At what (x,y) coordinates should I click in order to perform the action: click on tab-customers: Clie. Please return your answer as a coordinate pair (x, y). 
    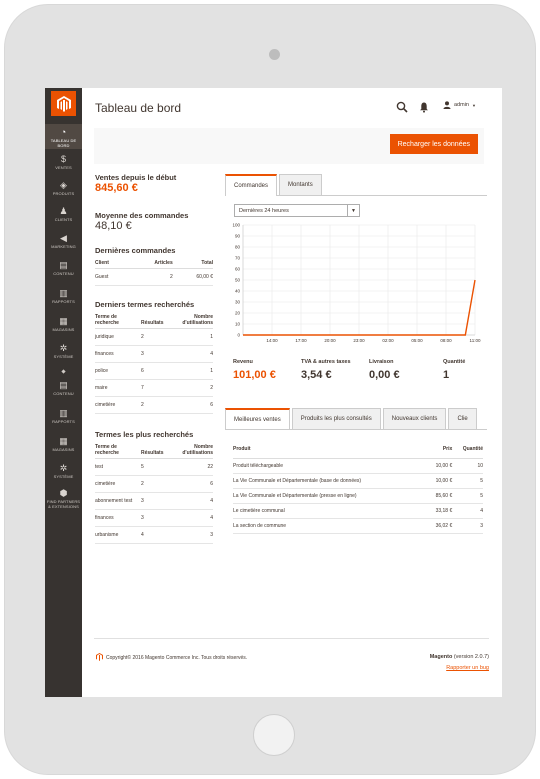
    Looking at the image, I should click on (462, 418).